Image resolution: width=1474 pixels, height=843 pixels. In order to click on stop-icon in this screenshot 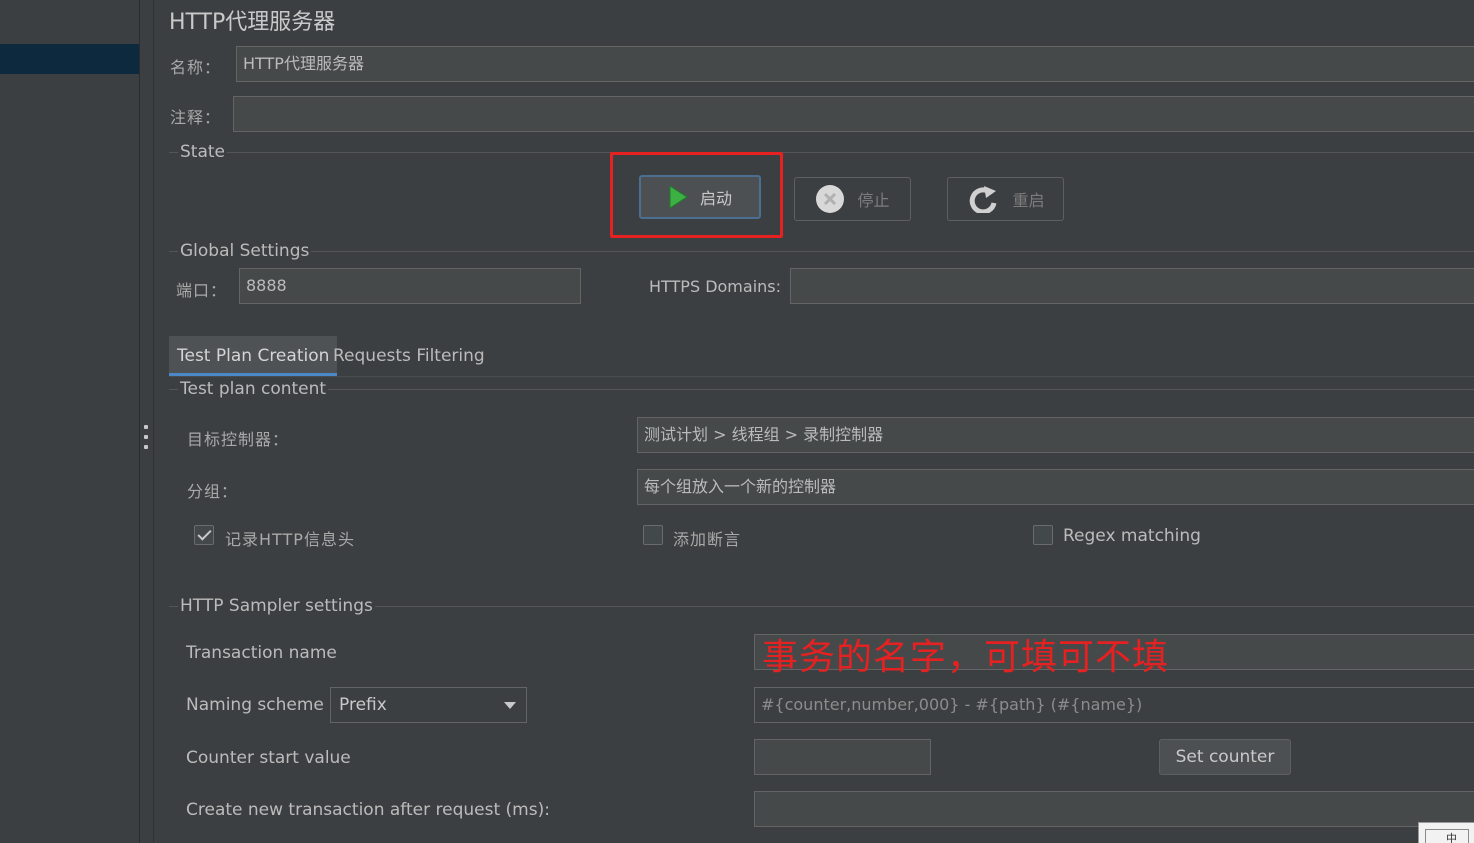, I will do `click(830, 199)`.